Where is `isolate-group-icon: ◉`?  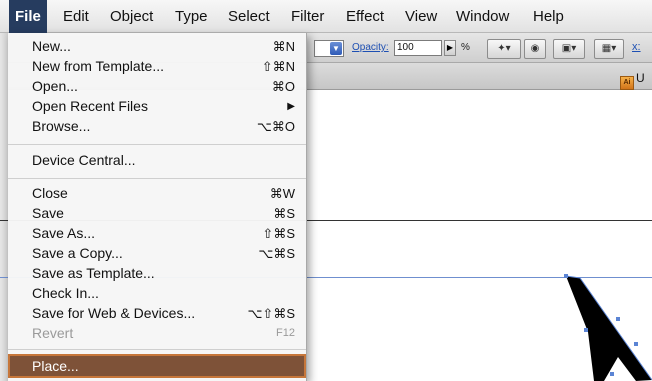 isolate-group-icon: ◉ is located at coordinates (535, 49).